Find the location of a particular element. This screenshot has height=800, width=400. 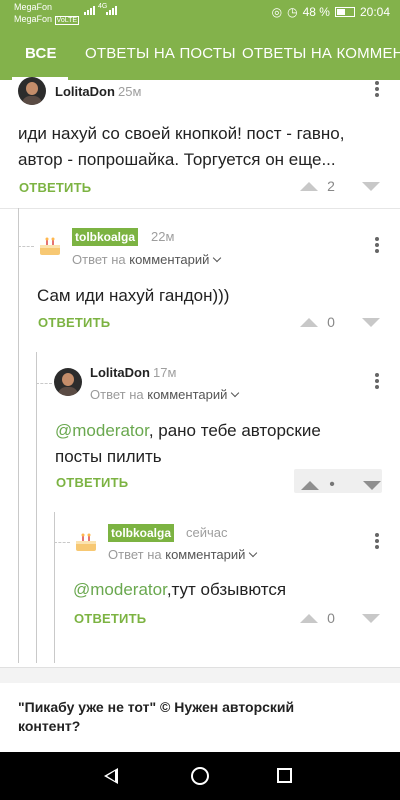

carrier-1: MegaFon is located at coordinates (33, 7).